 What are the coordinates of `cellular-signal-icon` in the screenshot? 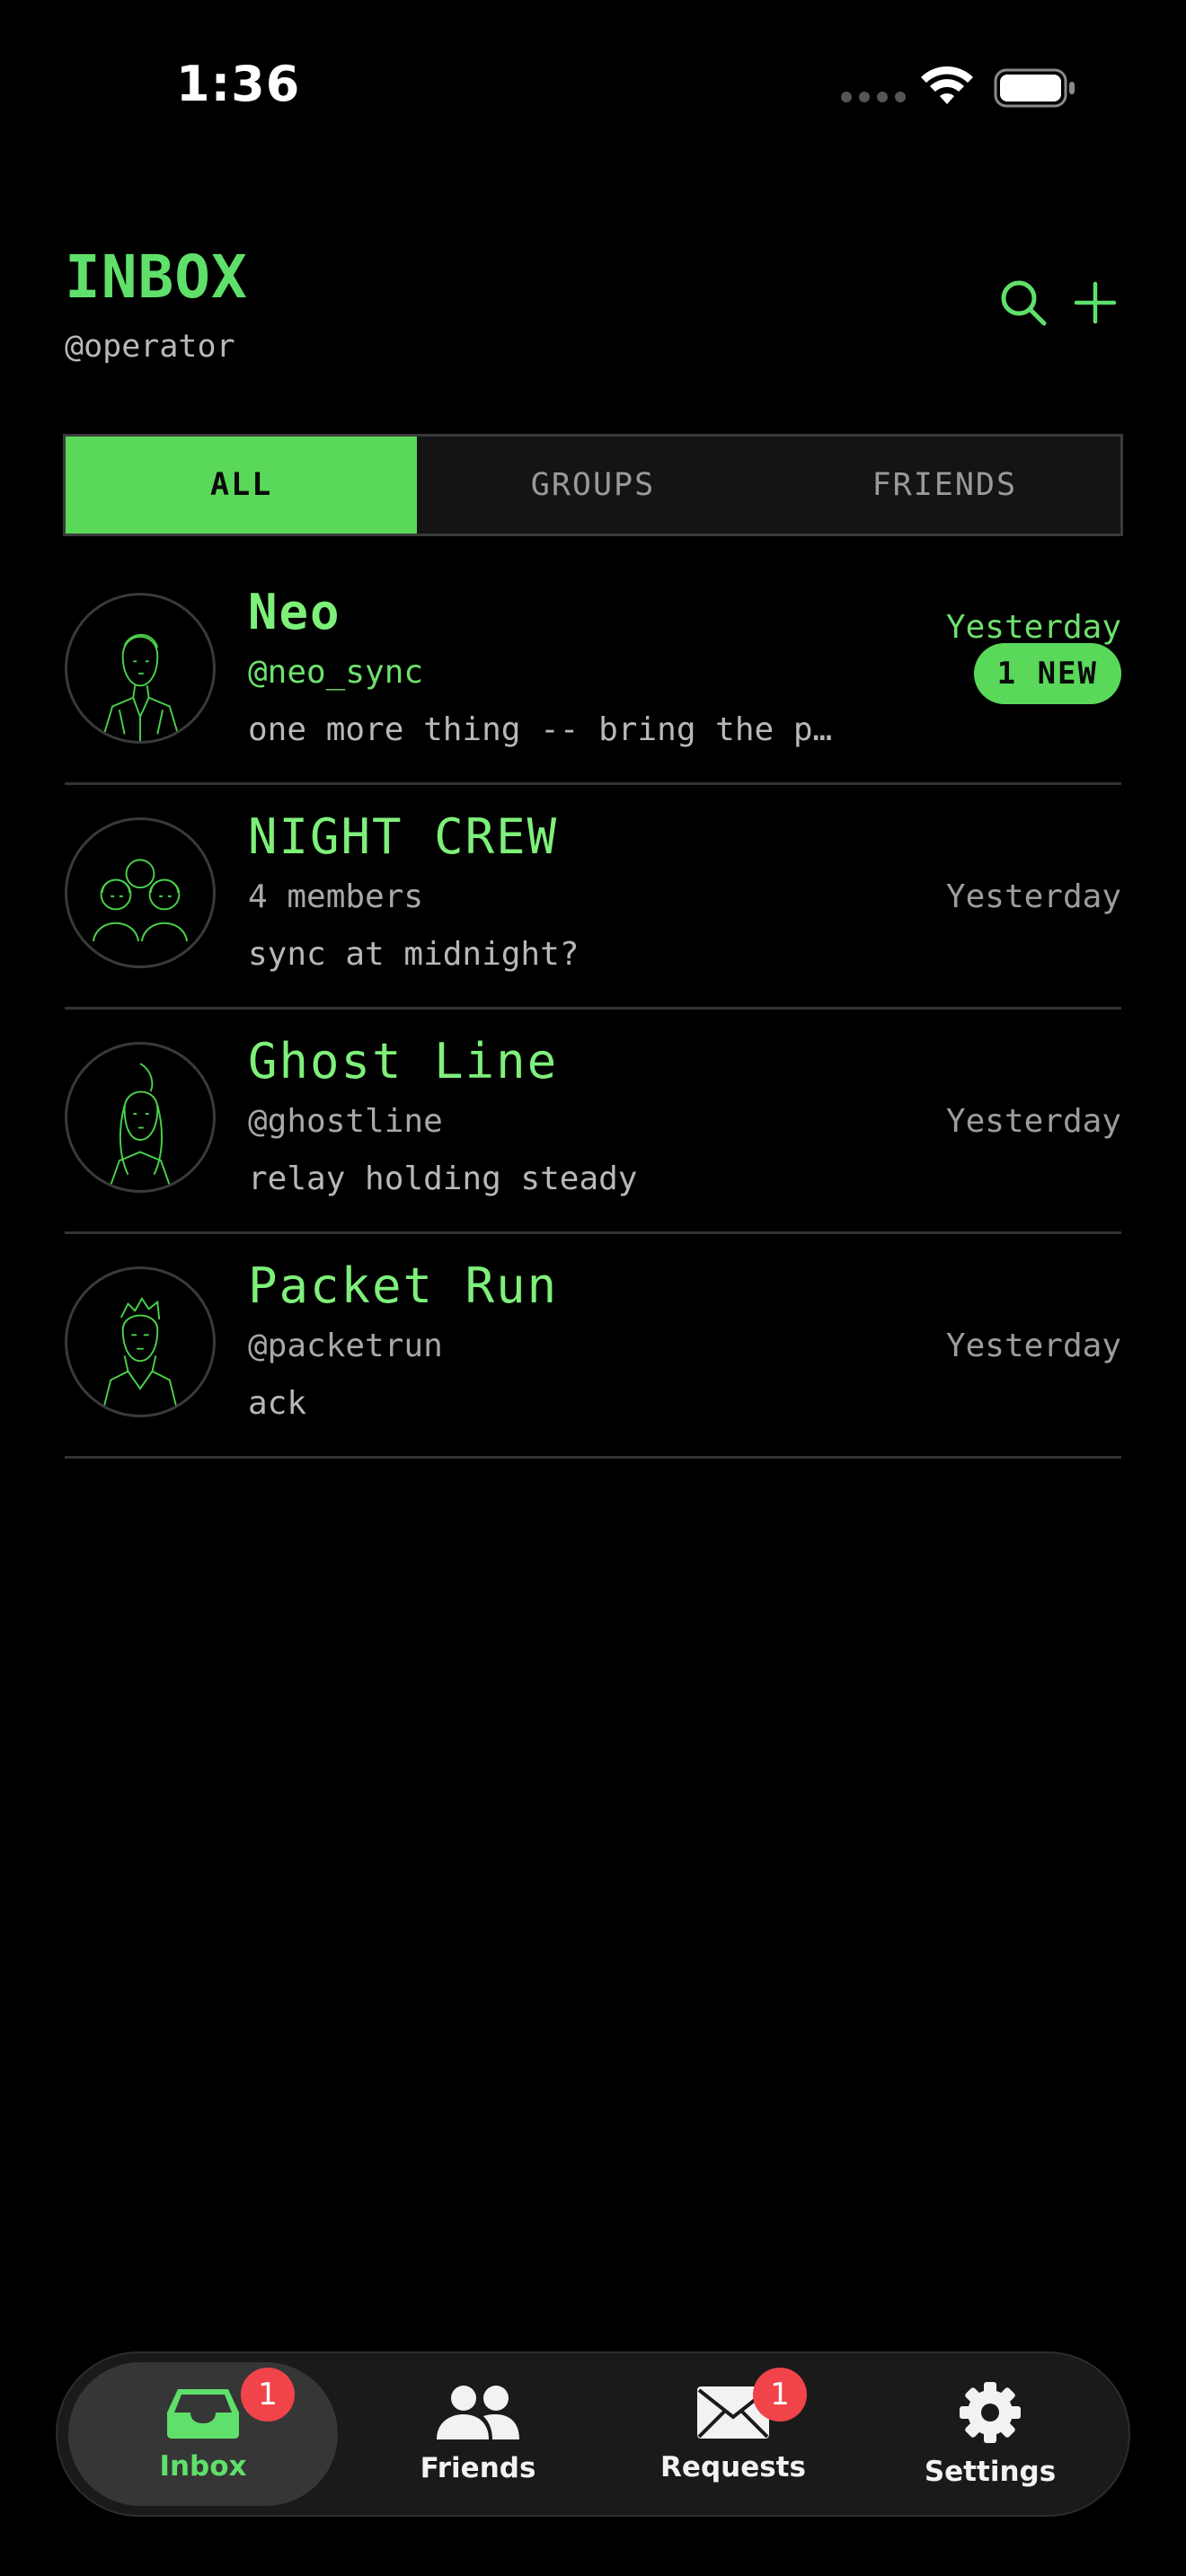 It's located at (873, 97).